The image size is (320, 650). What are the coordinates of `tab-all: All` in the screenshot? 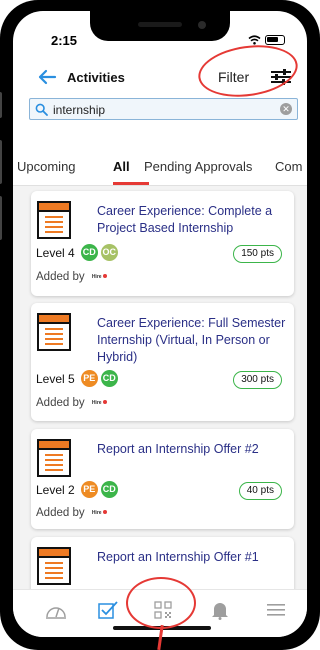 It's located at (121, 166).